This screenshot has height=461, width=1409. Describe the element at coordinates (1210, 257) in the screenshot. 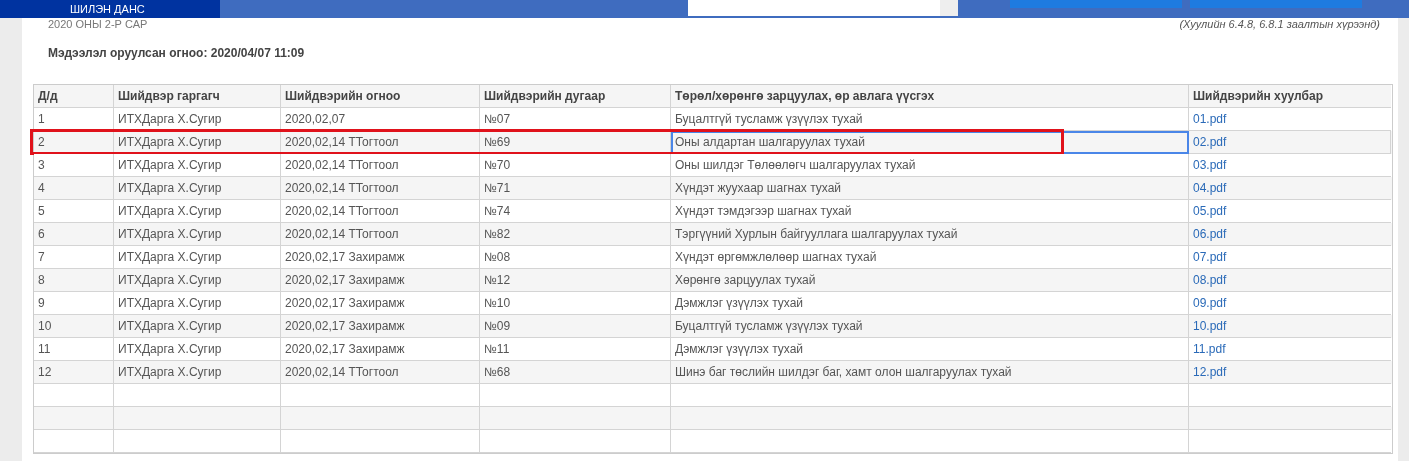

I see `pdf-link: 07.pdf` at that location.